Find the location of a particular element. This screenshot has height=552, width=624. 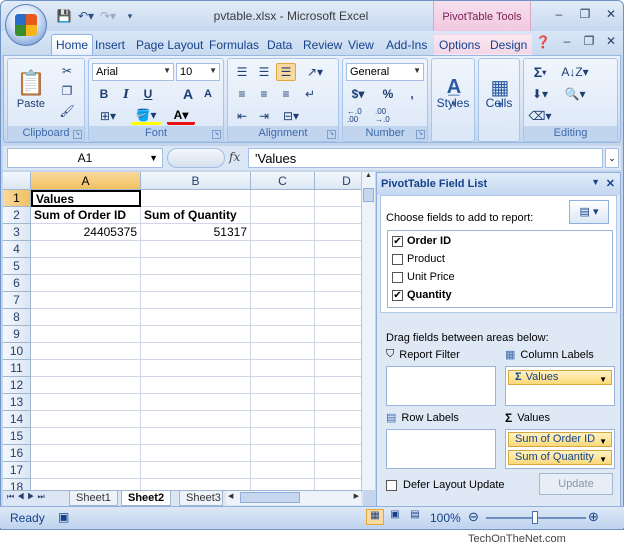

font-launcher-icon: ↘ is located at coordinates (216, 134).